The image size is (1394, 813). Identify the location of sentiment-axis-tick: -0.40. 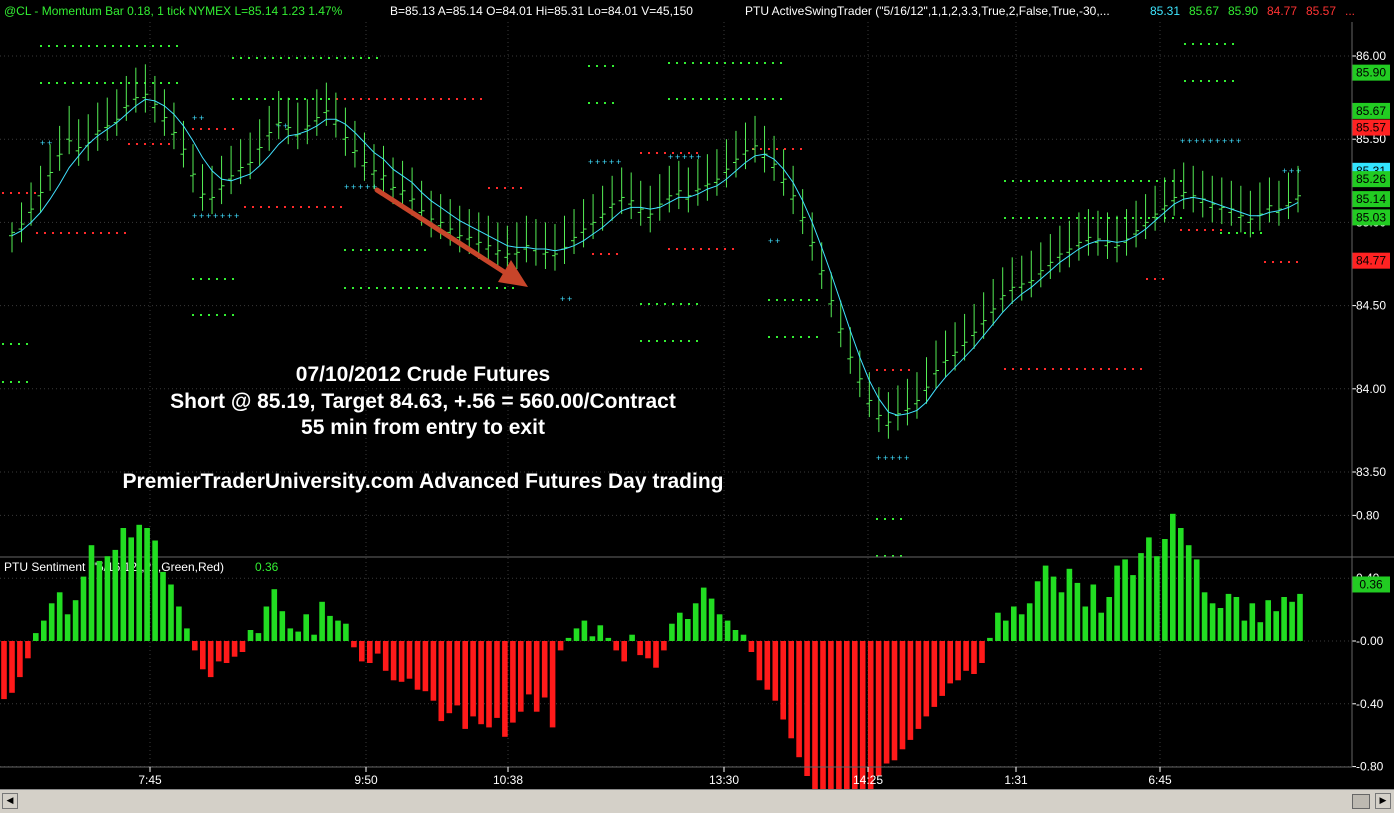
(1370, 704).